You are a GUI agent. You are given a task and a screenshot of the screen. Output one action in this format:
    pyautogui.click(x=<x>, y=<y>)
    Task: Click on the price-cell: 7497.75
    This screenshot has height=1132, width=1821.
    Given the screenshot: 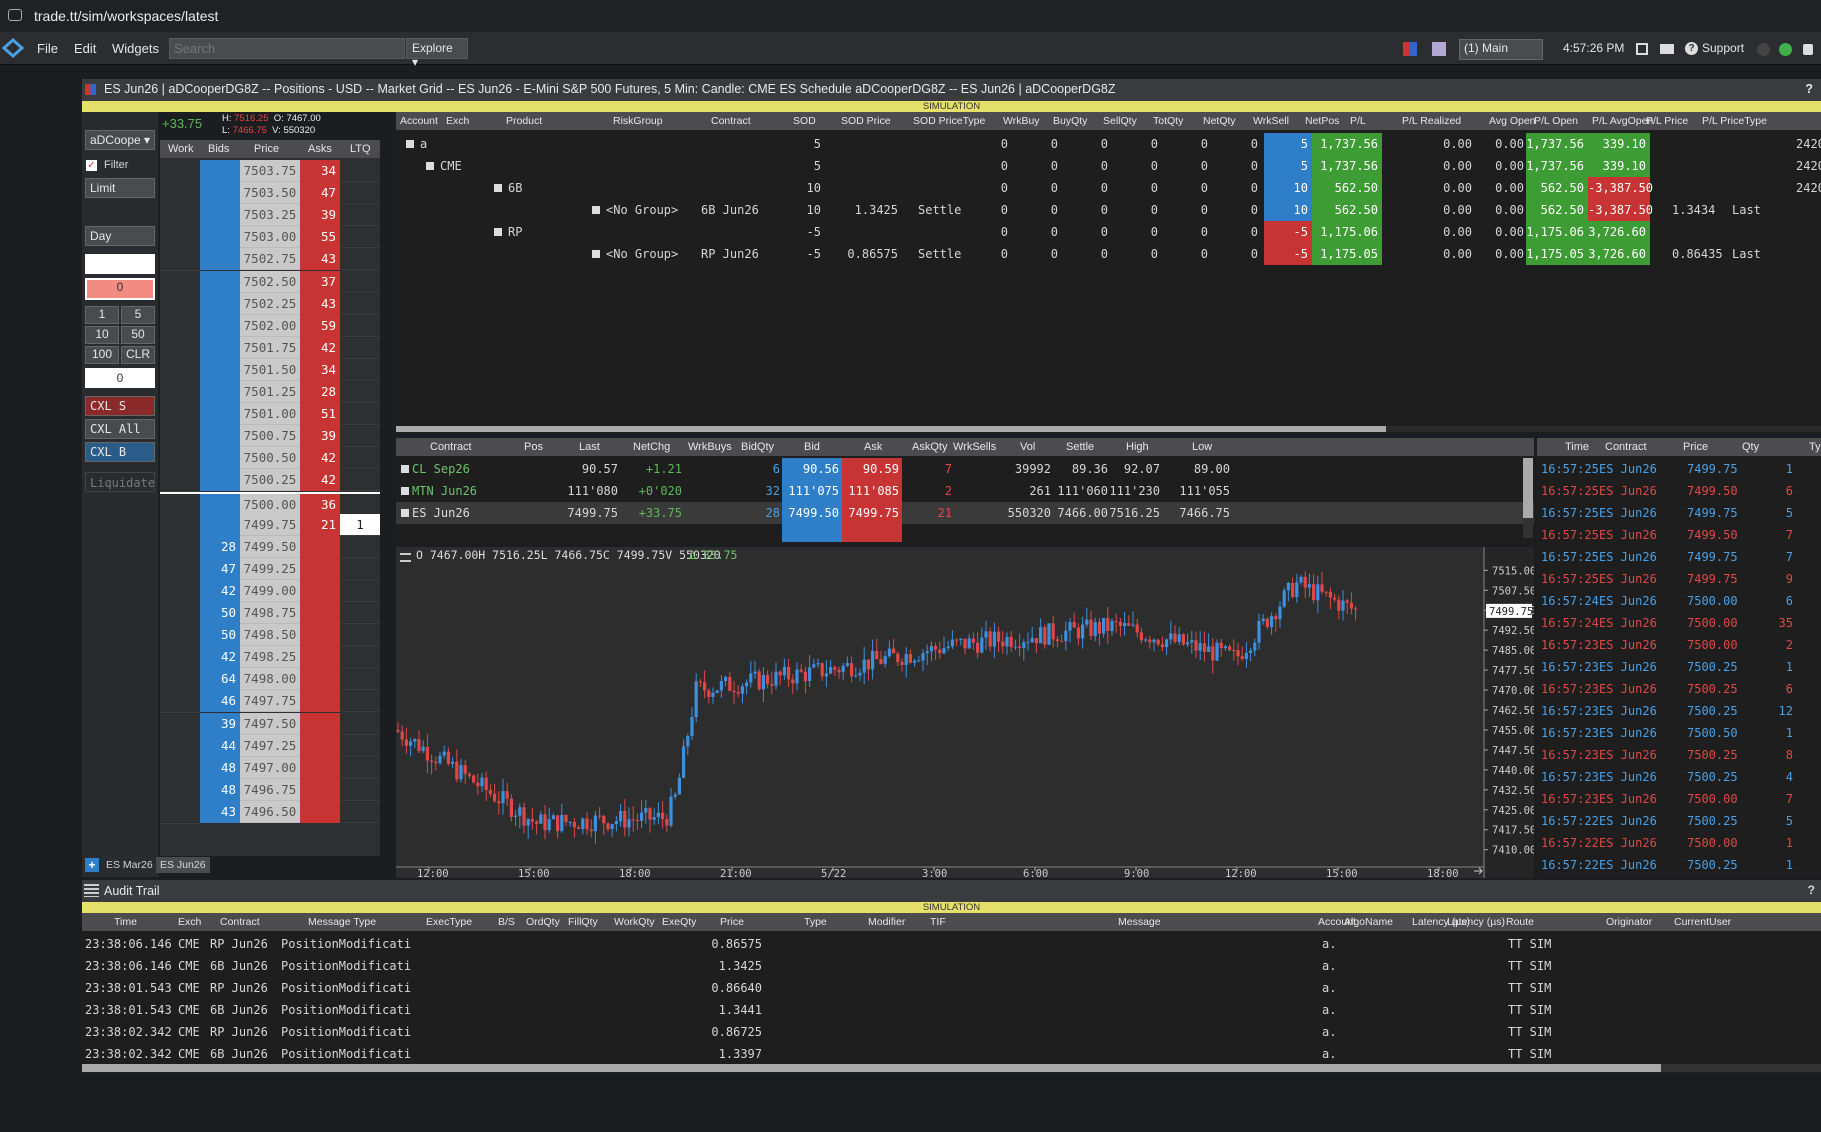 What is the action you would take?
    pyautogui.click(x=270, y=701)
    